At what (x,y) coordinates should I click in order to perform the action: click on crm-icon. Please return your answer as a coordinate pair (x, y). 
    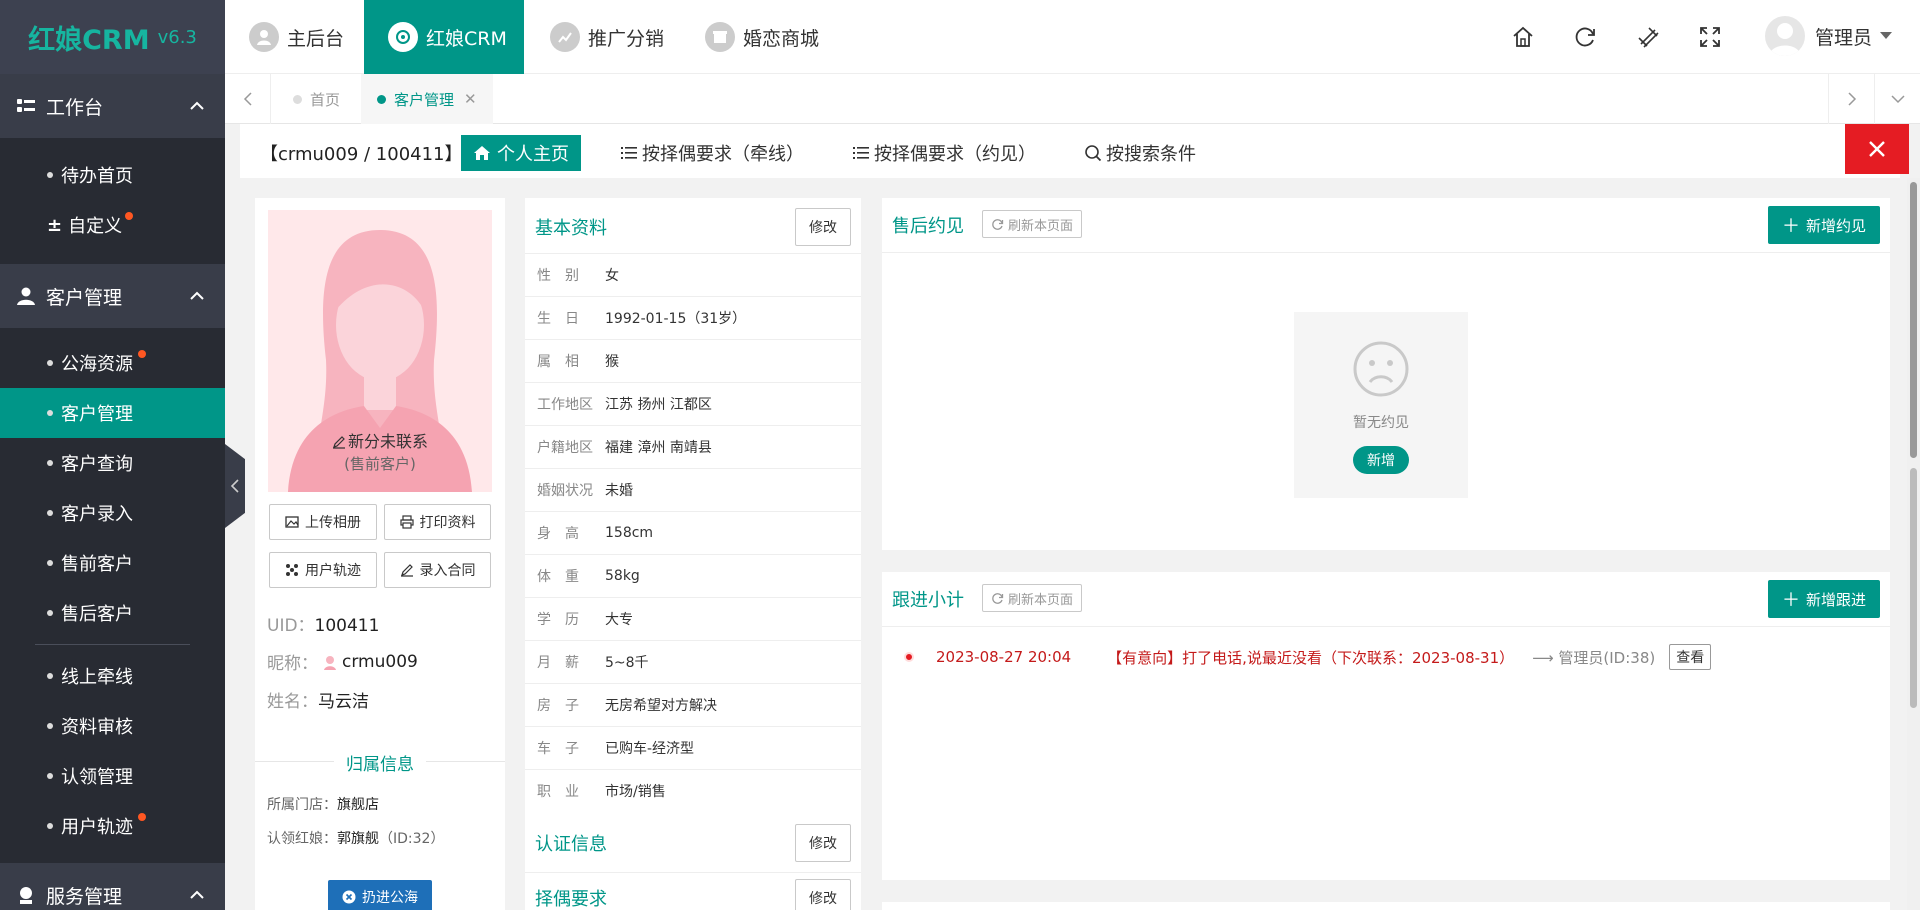
    Looking at the image, I should click on (403, 37).